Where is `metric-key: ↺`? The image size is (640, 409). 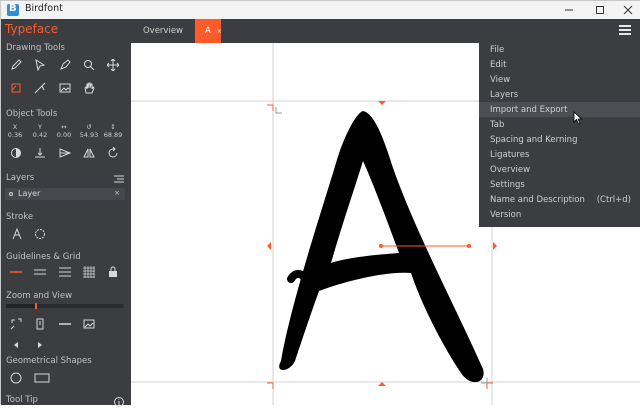
metric-key: ↺ is located at coordinates (89, 127).